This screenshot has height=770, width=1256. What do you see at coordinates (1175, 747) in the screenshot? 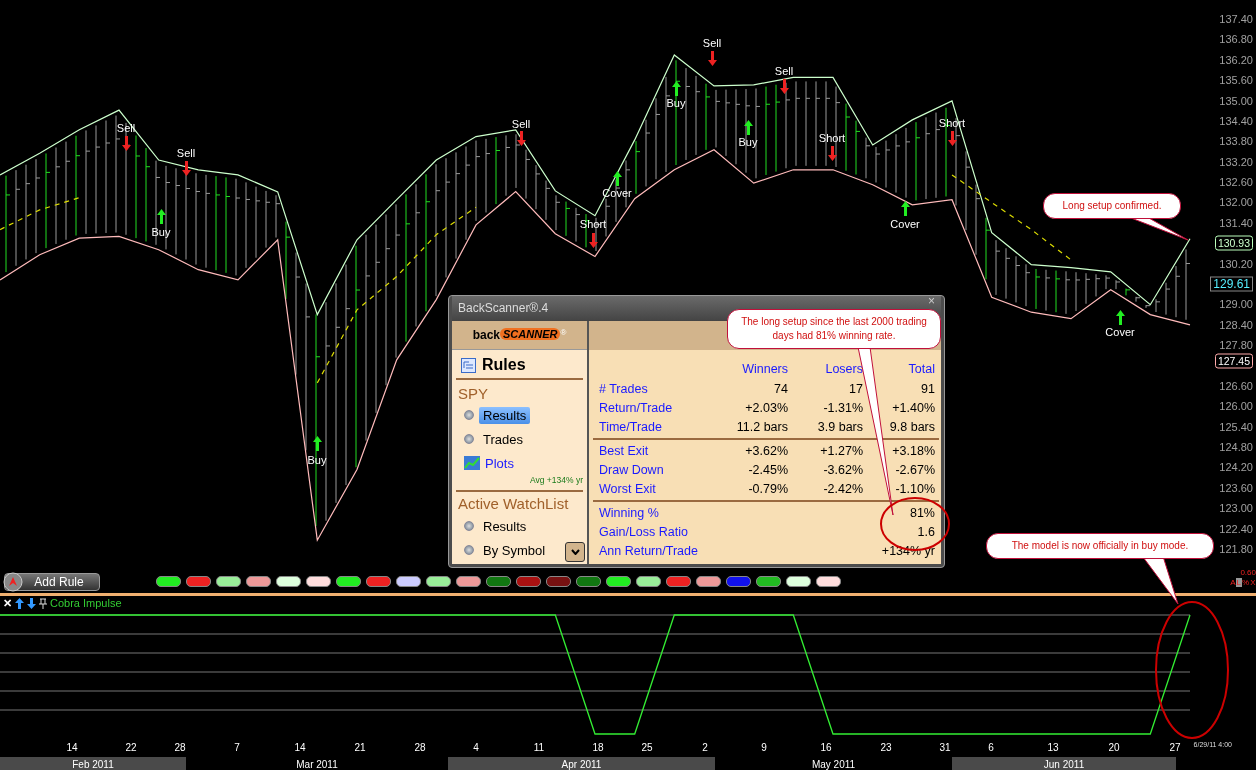
I see `axis-label: 27` at bounding box center [1175, 747].